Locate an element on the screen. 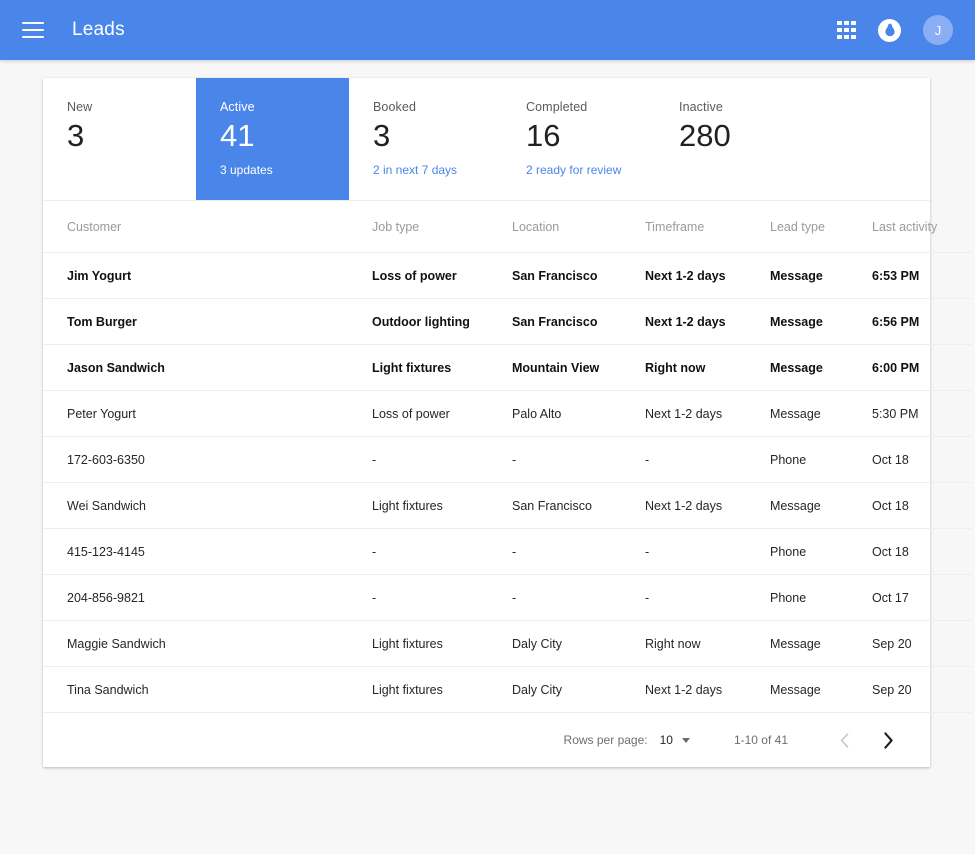 The height and width of the screenshot is (854, 975). cell-customer: 415-123-4145 is located at coordinates (207, 551).